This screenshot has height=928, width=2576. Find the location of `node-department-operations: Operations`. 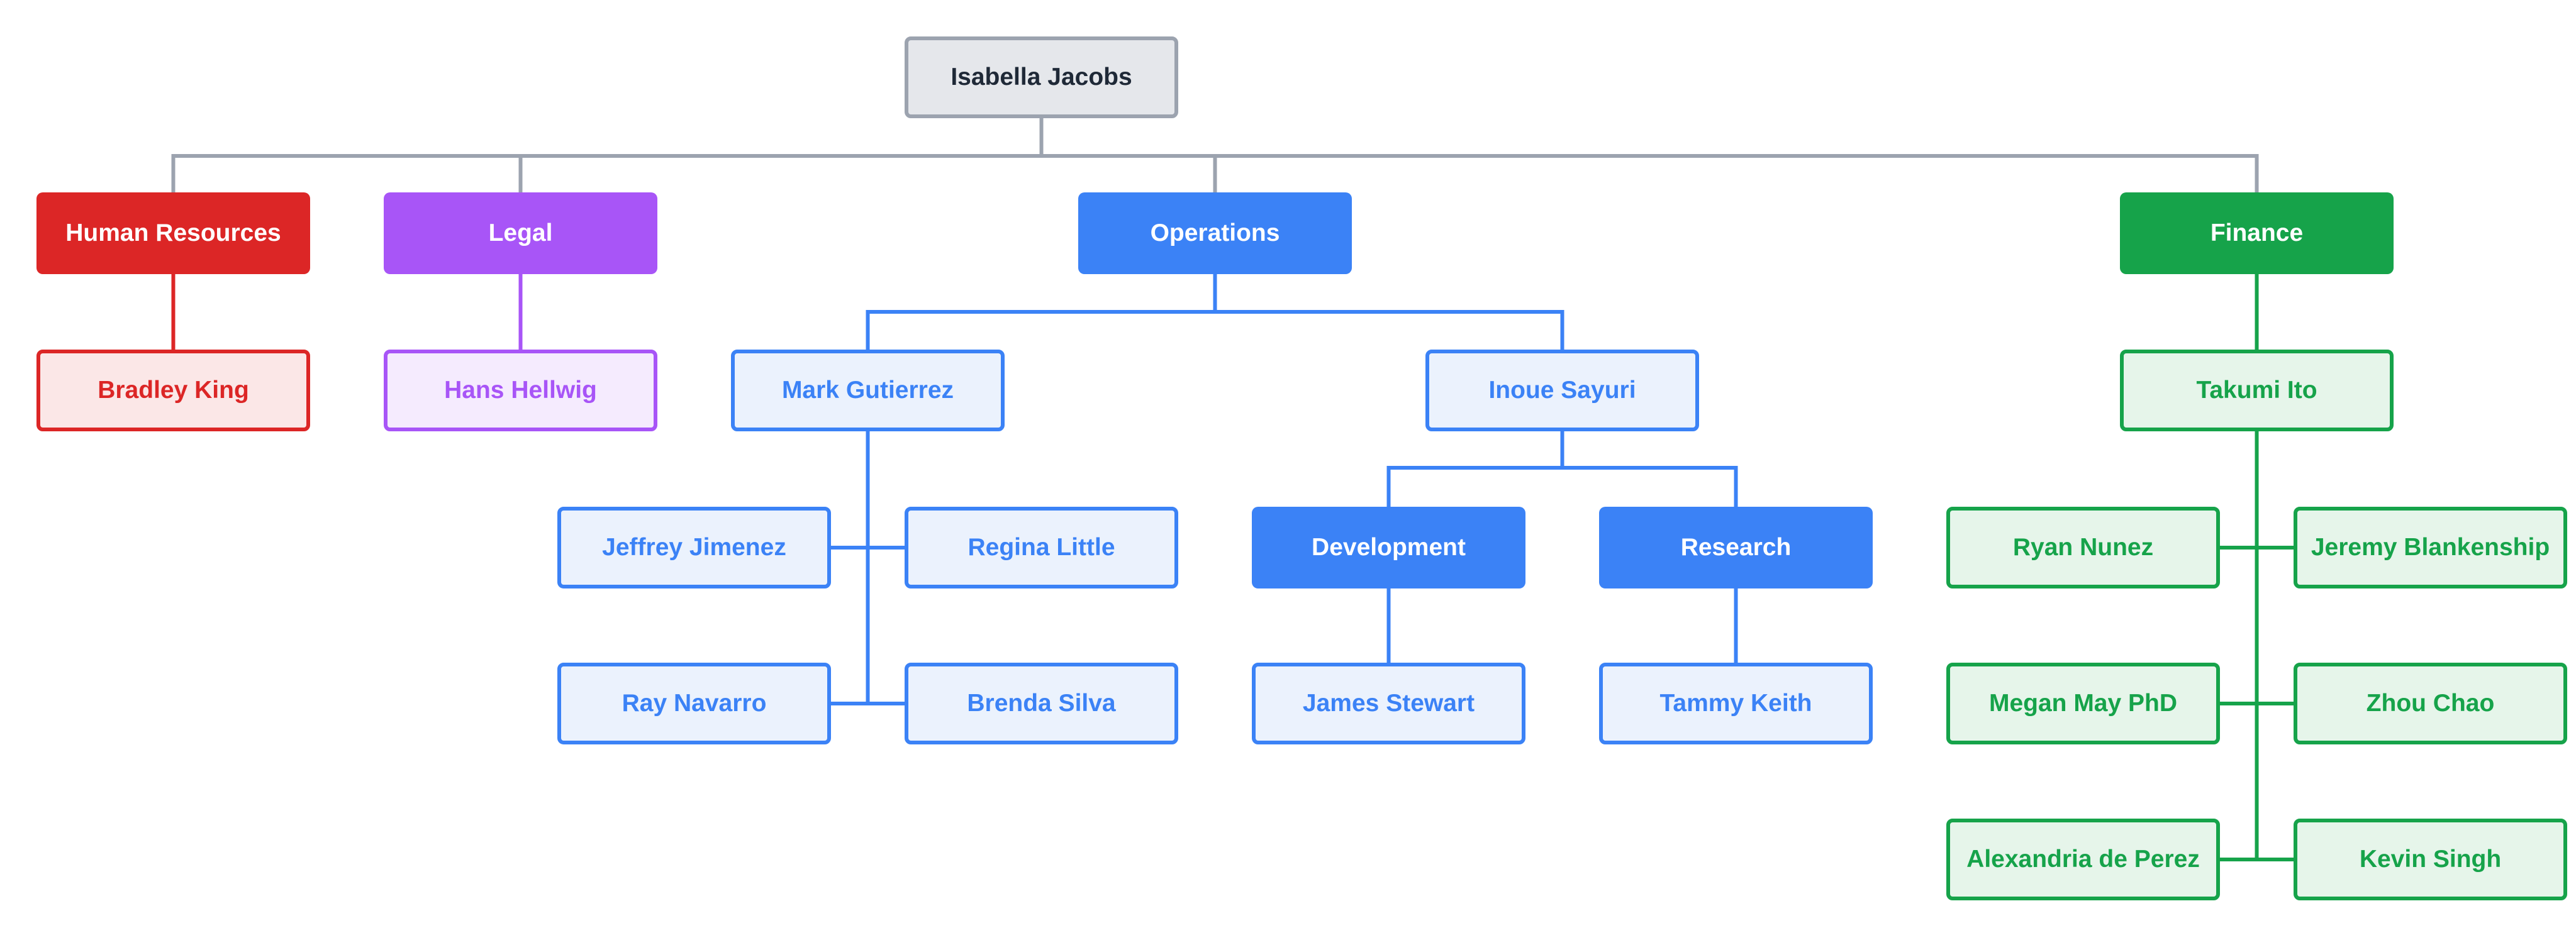

node-department-operations: Operations is located at coordinates (1215, 233).